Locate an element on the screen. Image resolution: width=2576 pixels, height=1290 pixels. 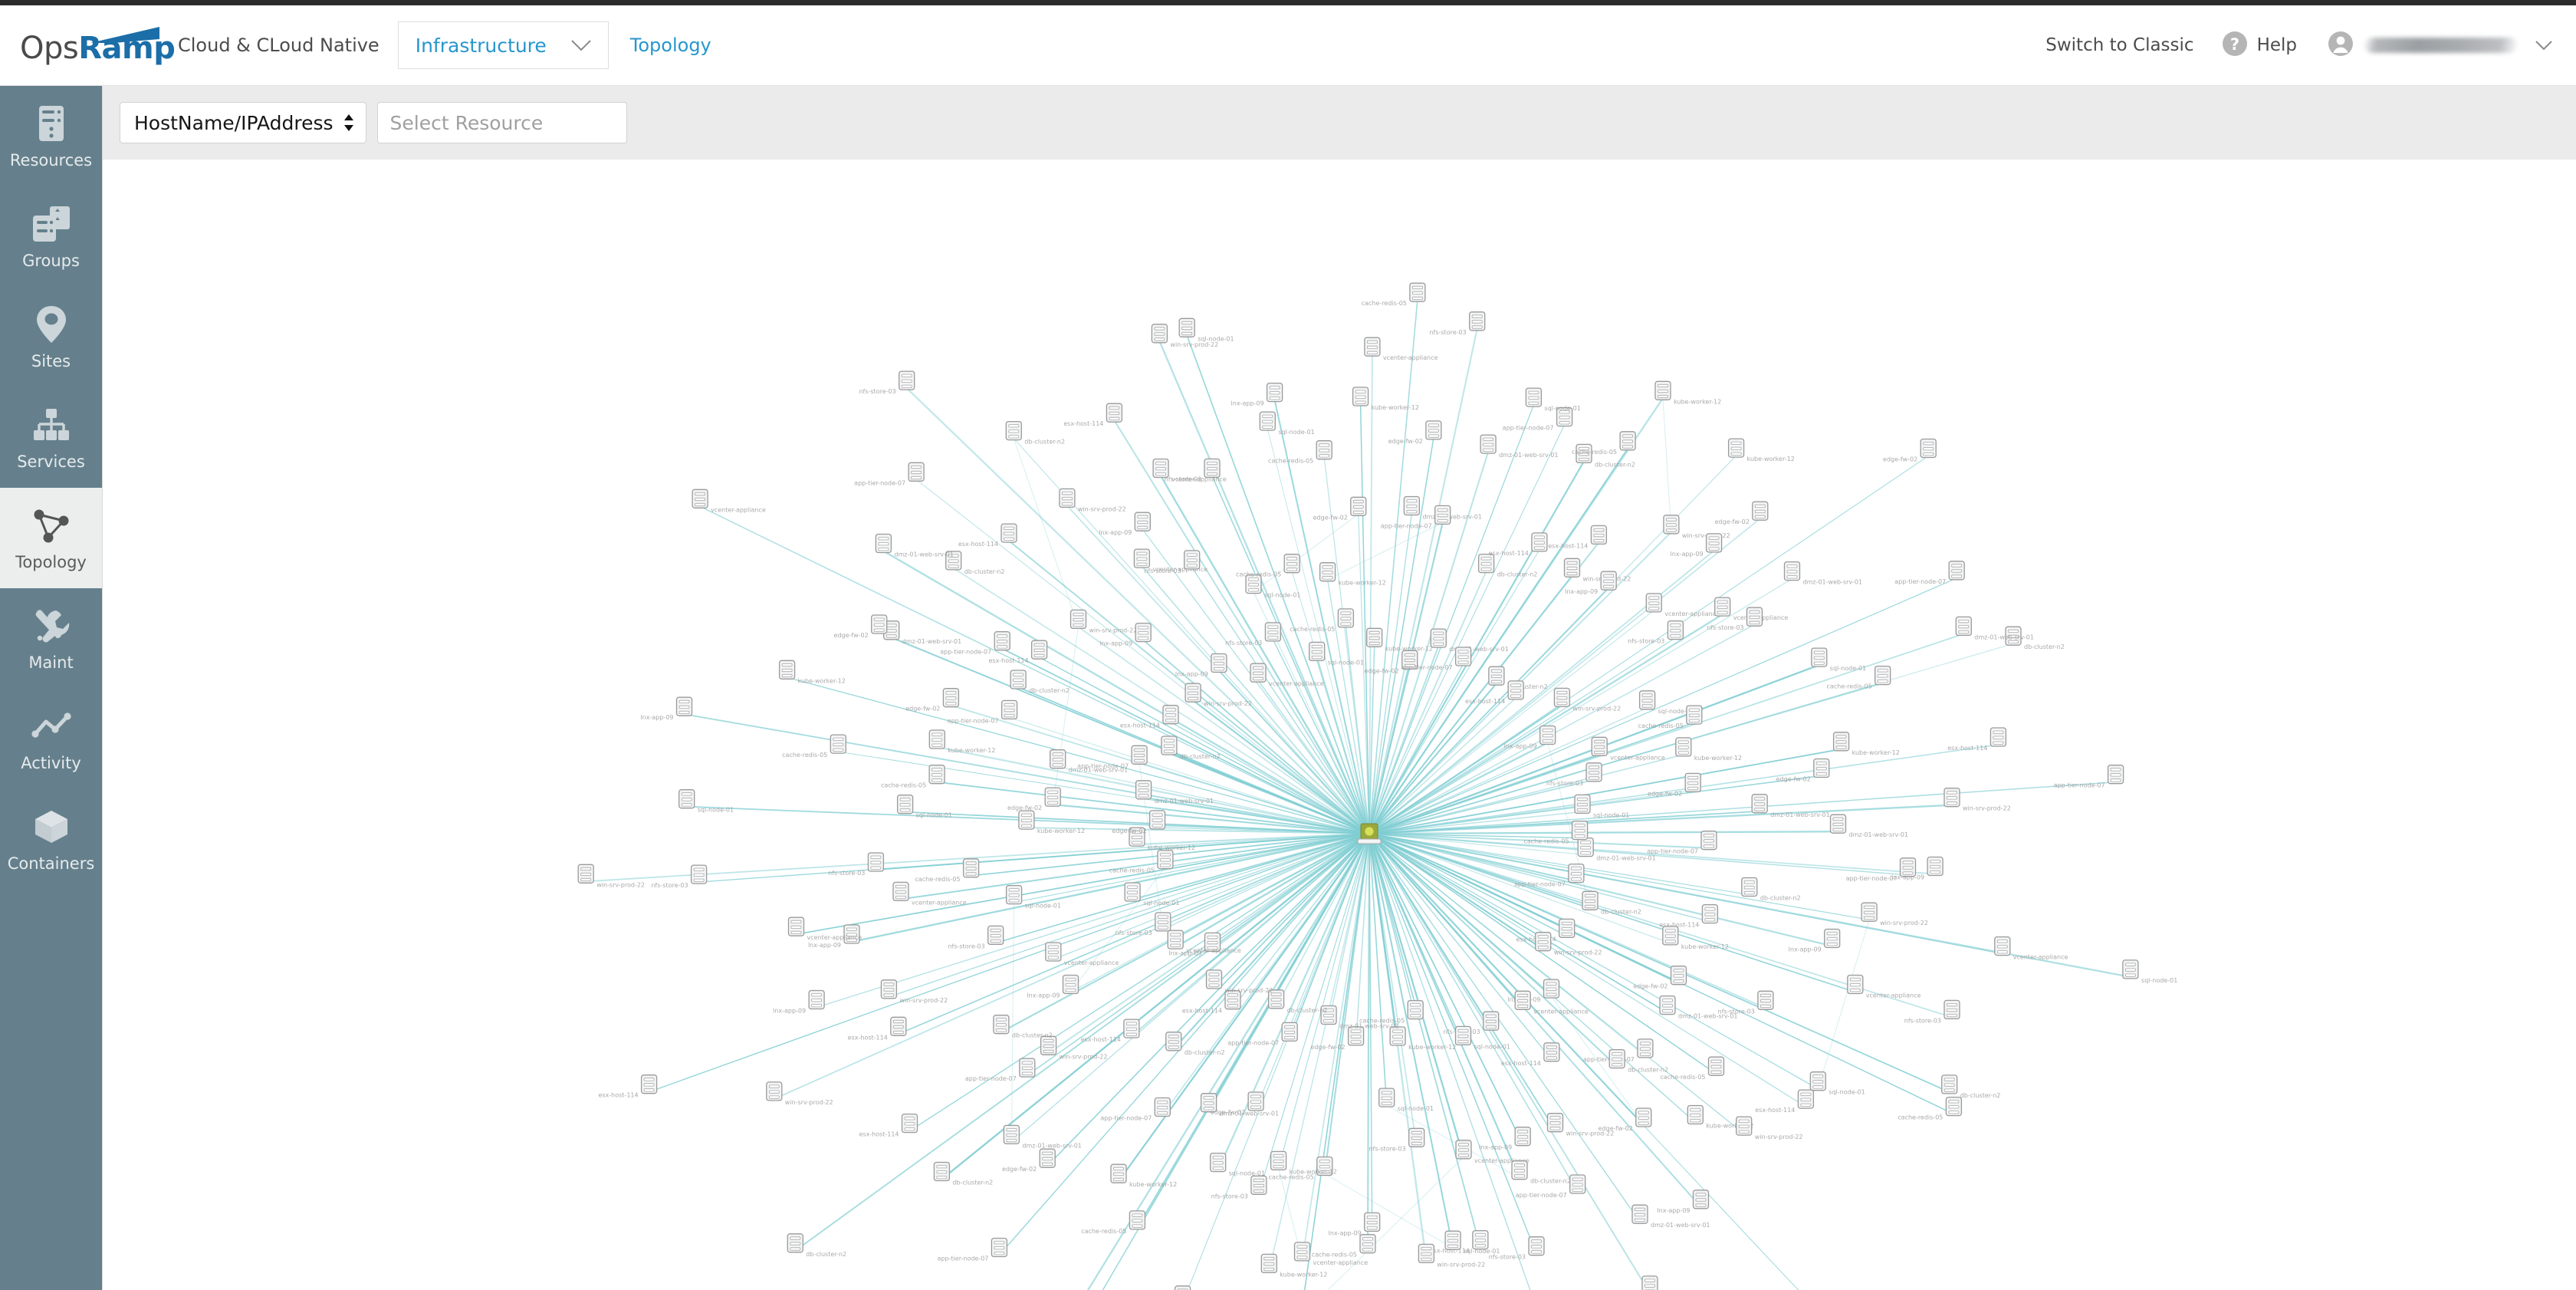
sidebar-item-containers: Containers is located at coordinates (51, 839).